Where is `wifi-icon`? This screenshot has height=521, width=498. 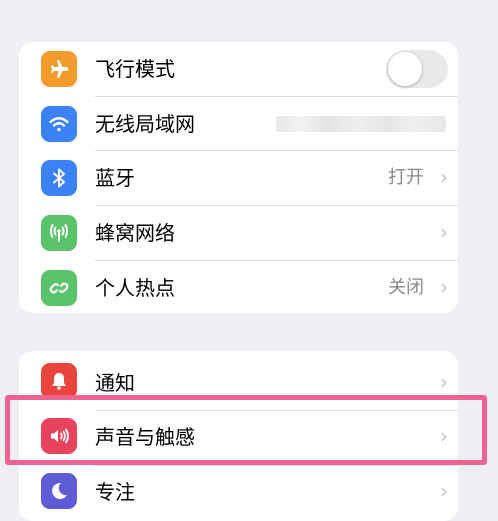
wifi-icon is located at coordinates (59, 124).